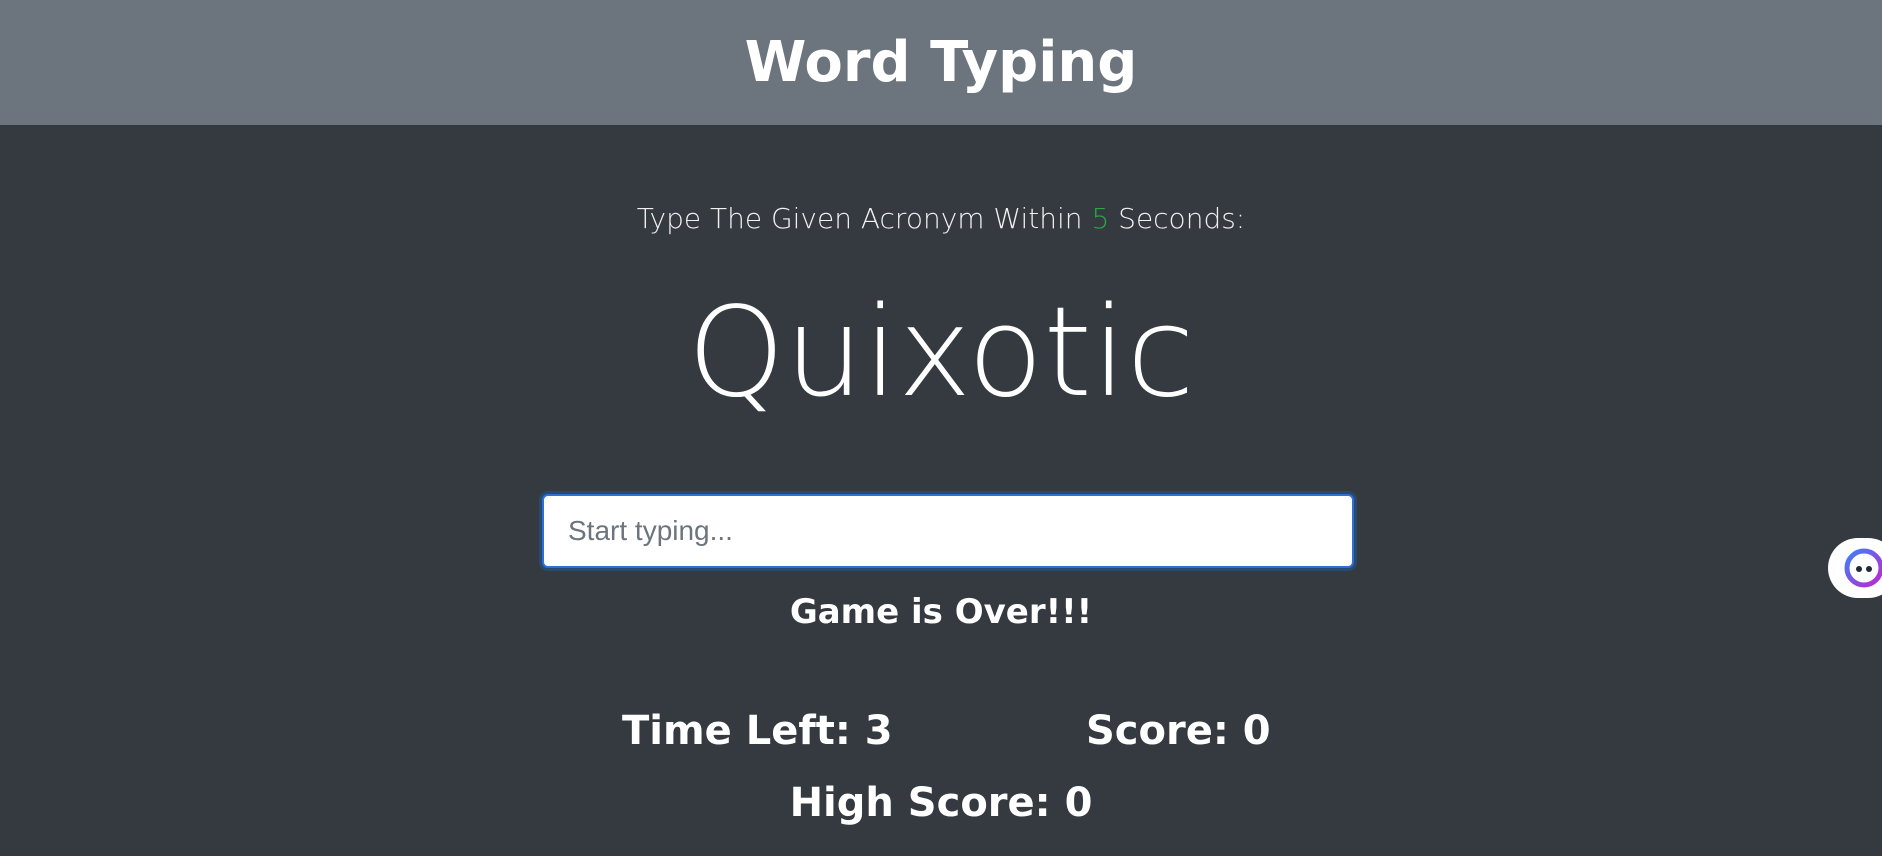  What do you see at coordinates (864, 218) in the screenshot?
I see `instruction-prefix: Type The Given Acronym Within` at bounding box center [864, 218].